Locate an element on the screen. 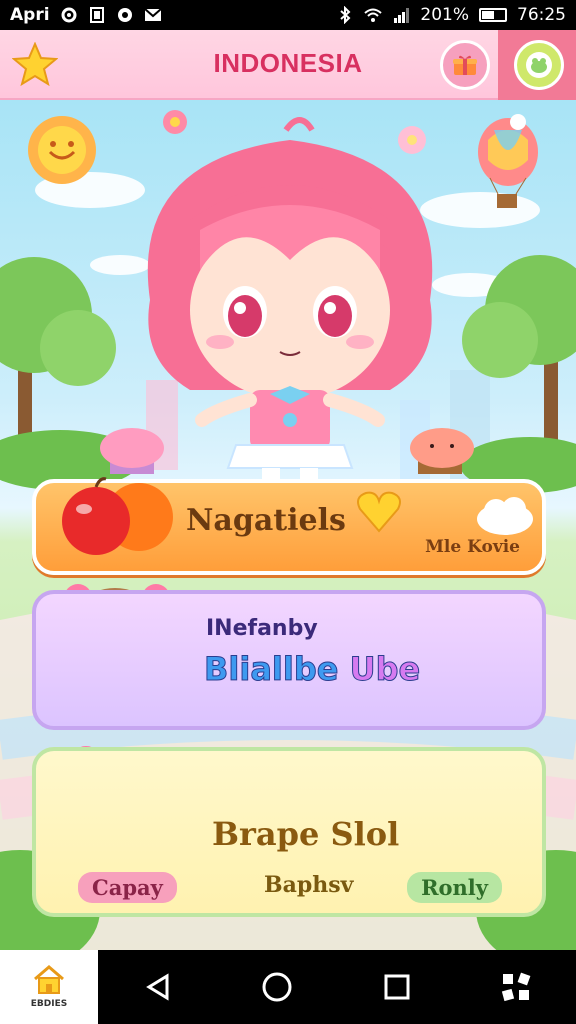 The height and width of the screenshot is (1024, 576). game-menu-button is located at coordinates (516, 987).